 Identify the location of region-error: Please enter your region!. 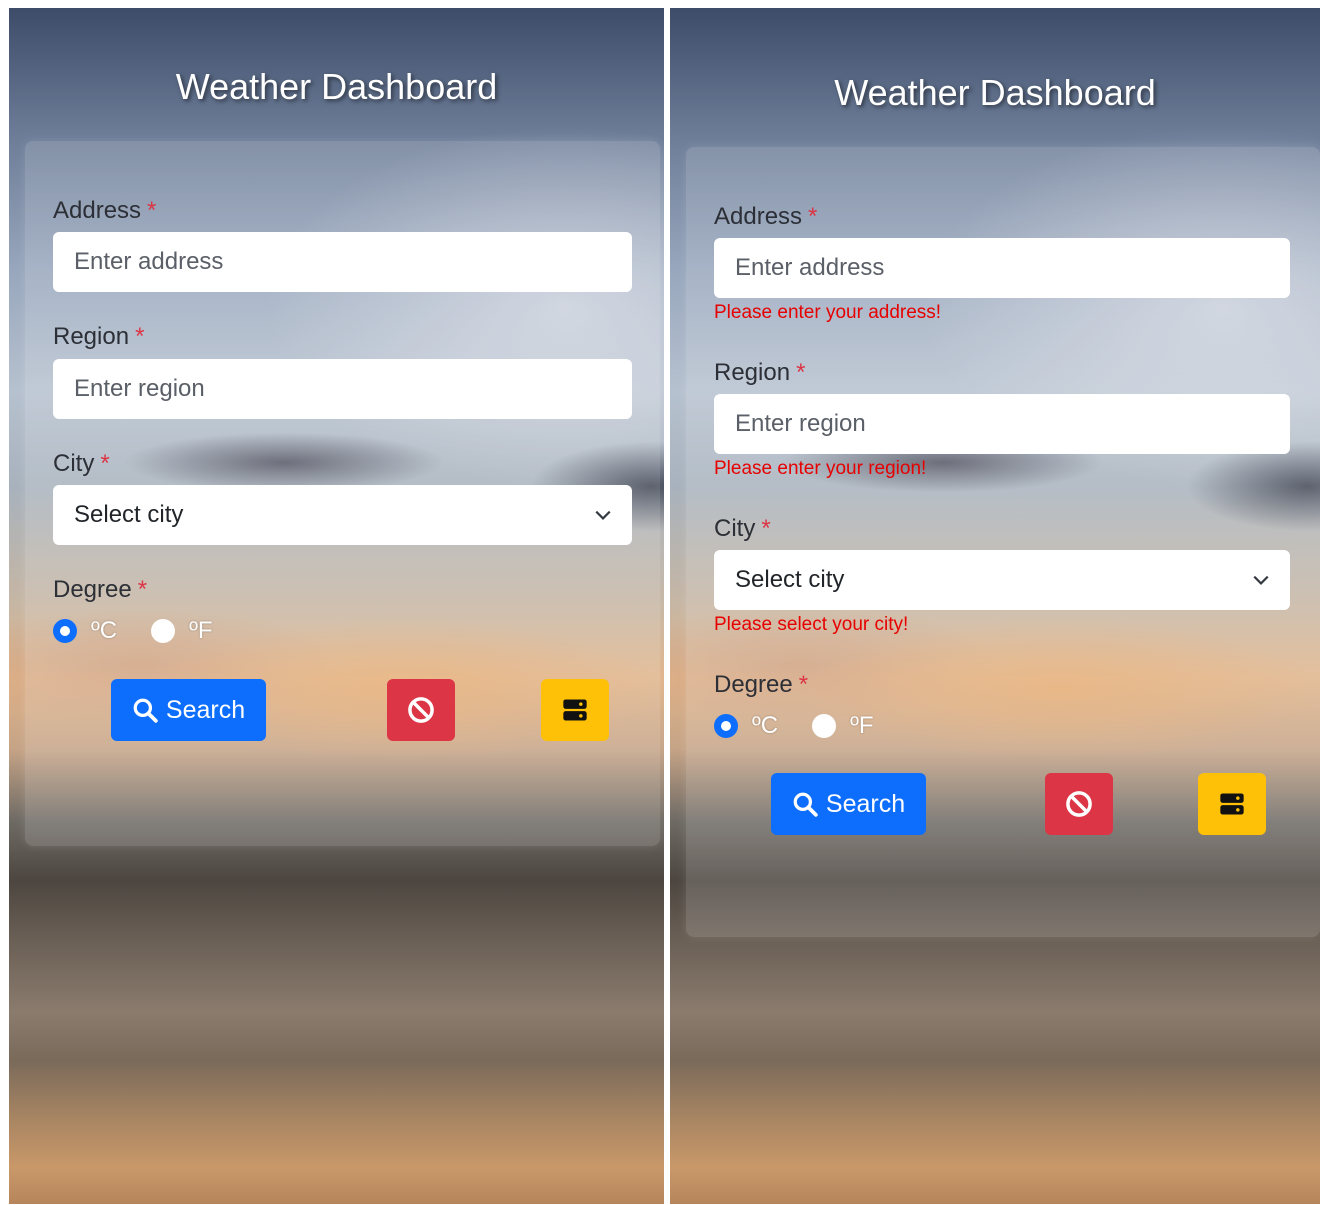
(820, 468).